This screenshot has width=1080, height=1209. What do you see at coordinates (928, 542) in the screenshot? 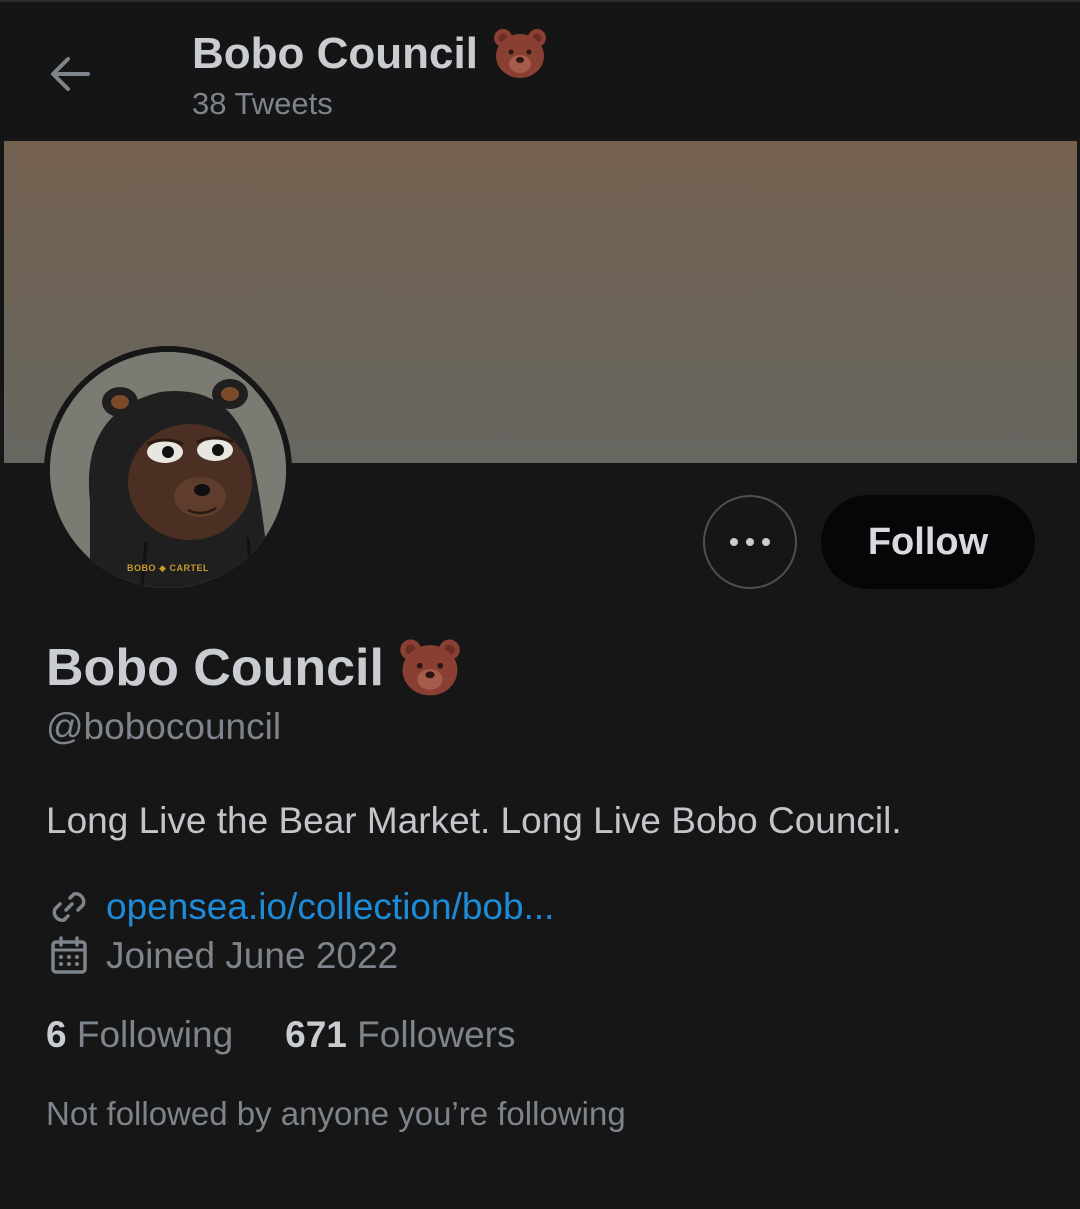
I see `follow-button: Follow` at bounding box center [928, 542].